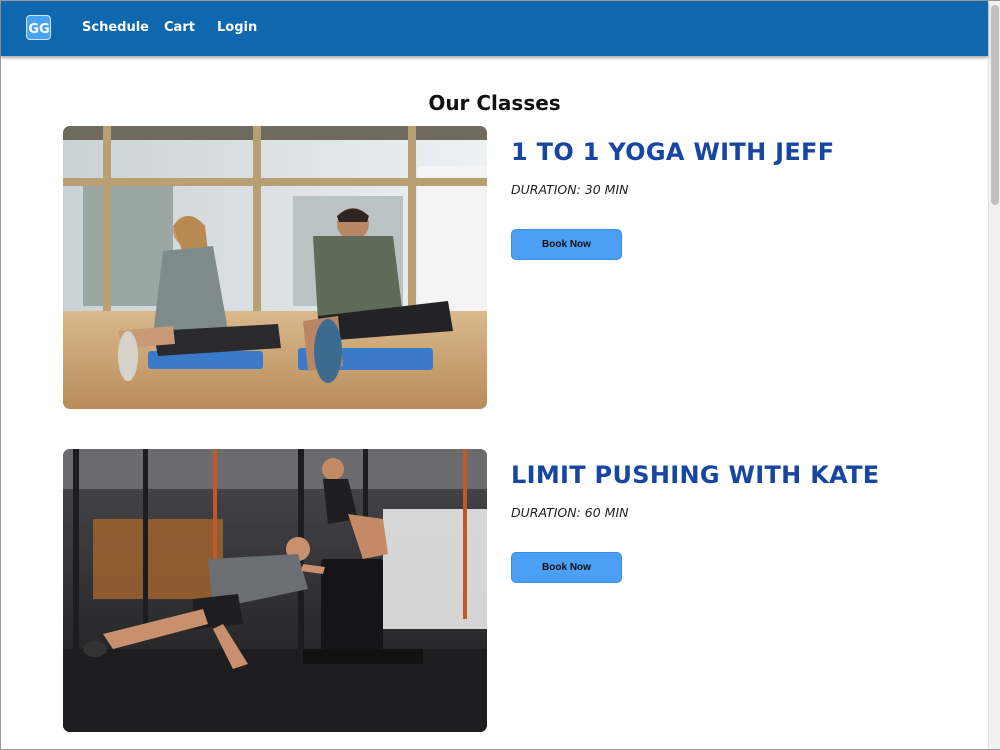 This screenshot has height=750, width=1000. What do you see at coordinates (494, 28) in the screenshot?
I see `top-navbar: GG Schedule Cart Login` at bounding box center [494, 28].